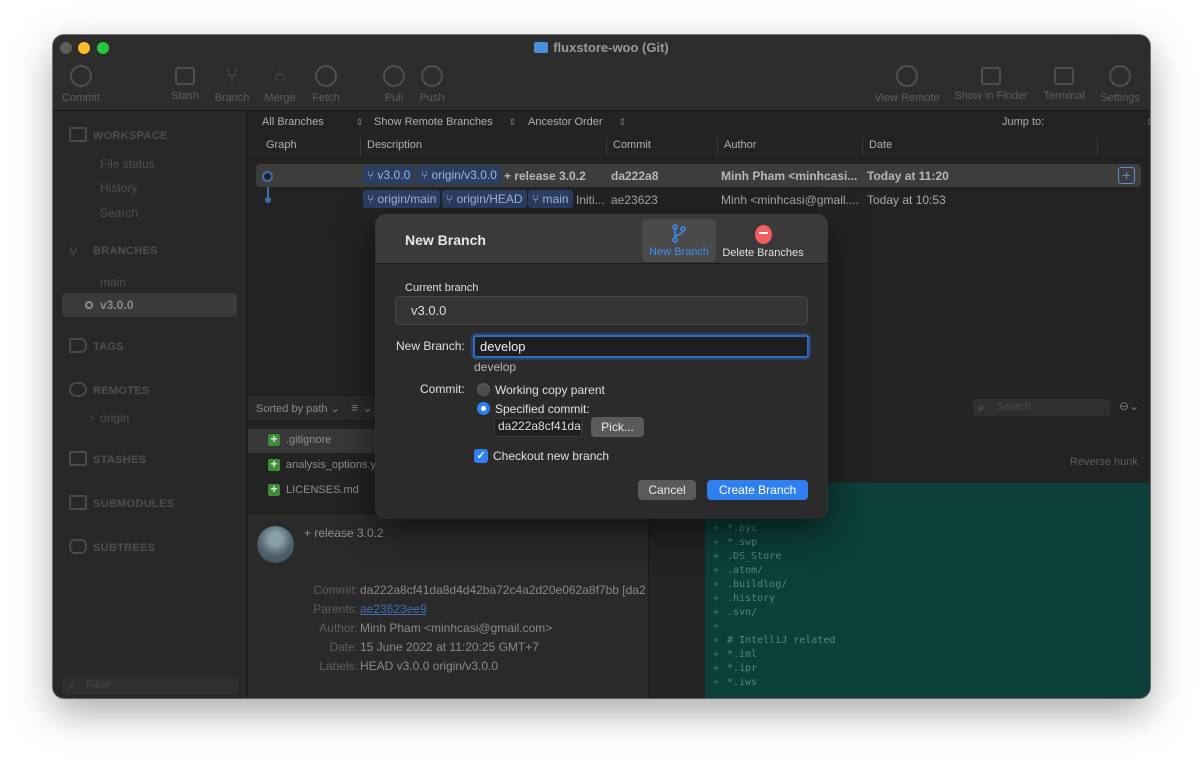  I want to click on cloud-icon, so click(78, 389).